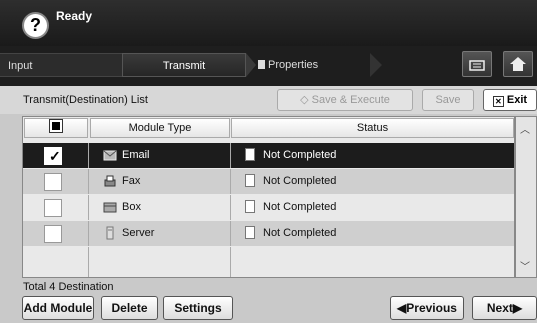  I want to click on table-row: Fax Not Completed, so click(268, 181).